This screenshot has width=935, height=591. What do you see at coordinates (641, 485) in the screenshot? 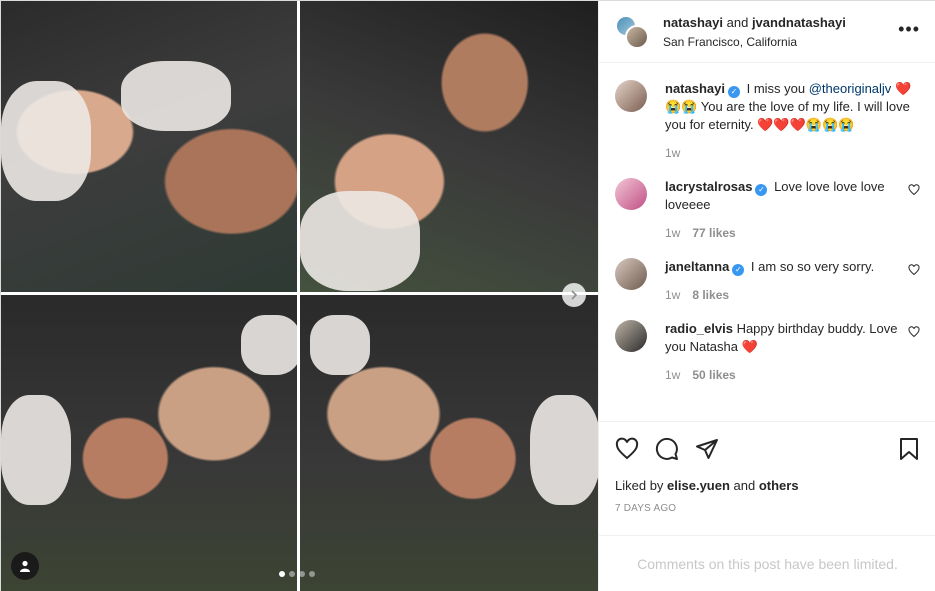
I see `liked-by-prefix: Liked by` at bounding box center [641, 485].